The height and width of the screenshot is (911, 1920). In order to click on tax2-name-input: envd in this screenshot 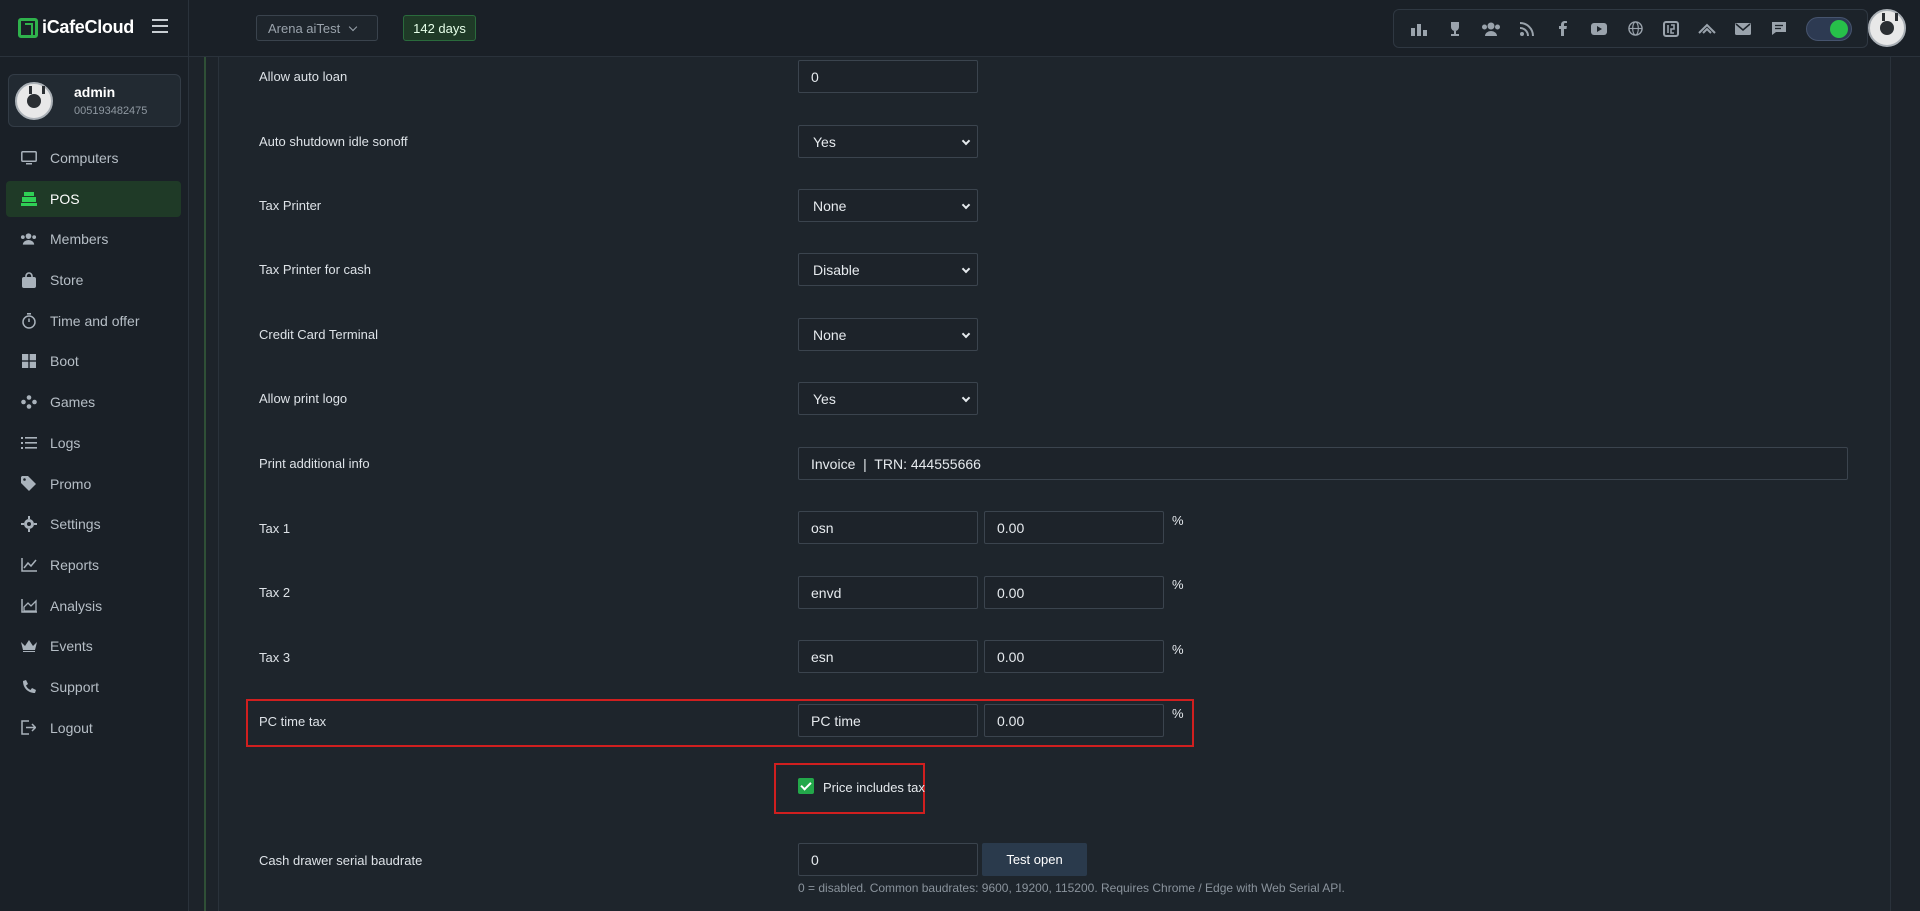, I will do `click(888, 592)`.